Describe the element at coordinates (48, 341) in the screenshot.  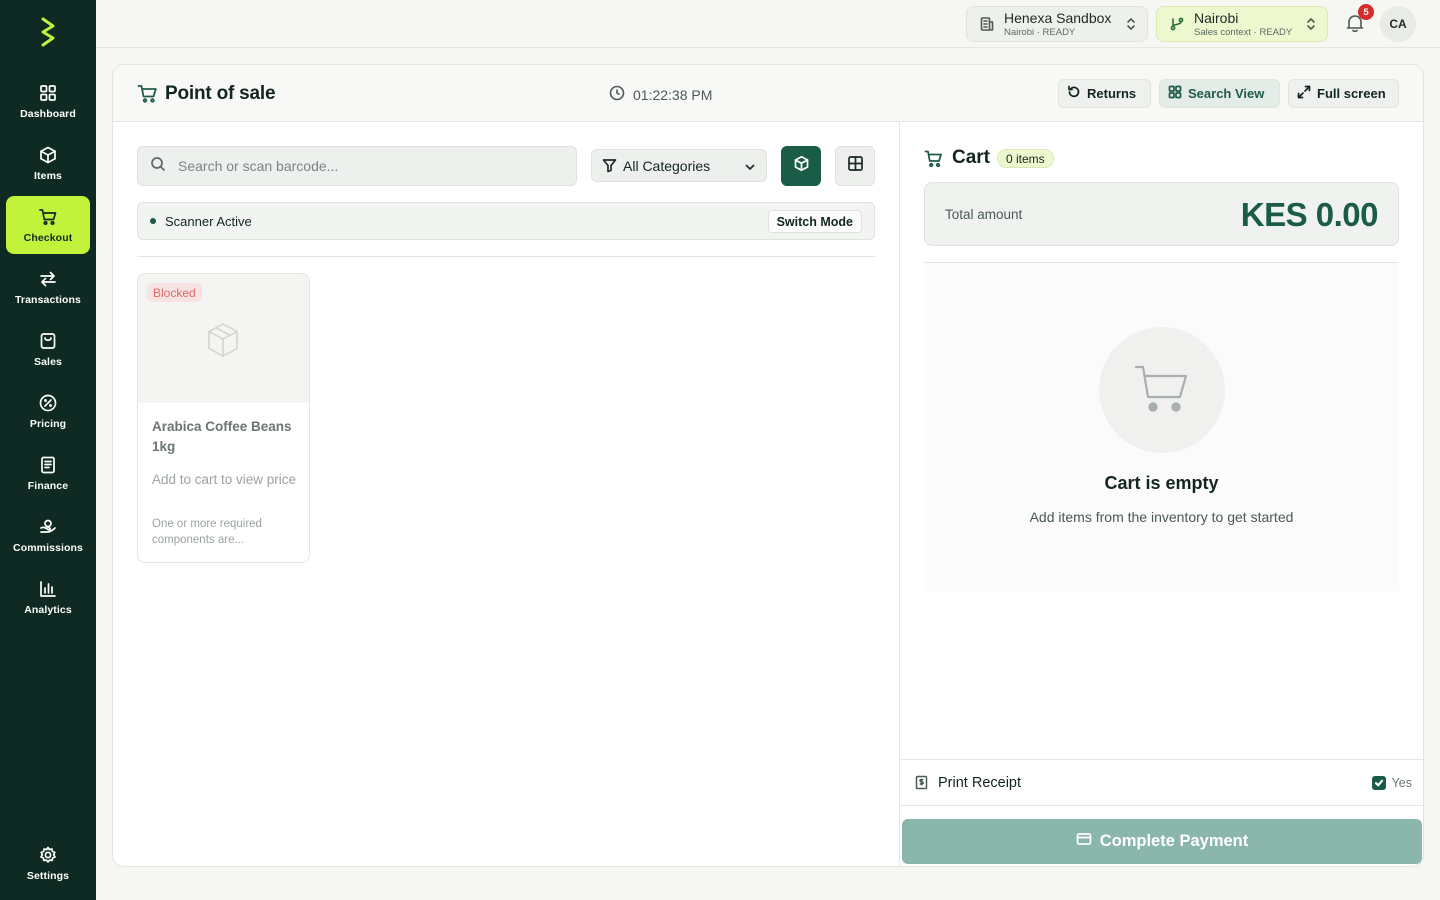
I see `bag-icon` at that location.